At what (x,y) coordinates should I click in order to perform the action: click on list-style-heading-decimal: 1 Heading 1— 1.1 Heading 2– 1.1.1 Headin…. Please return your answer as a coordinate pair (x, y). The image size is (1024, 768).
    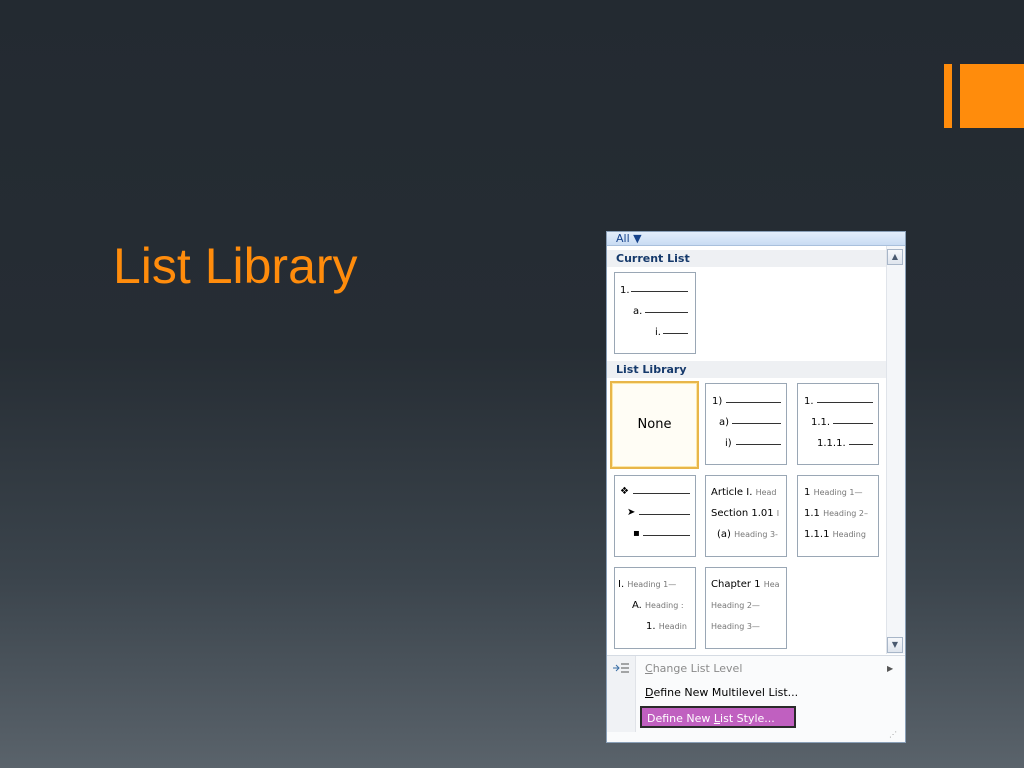
    Looking at the image, I should click on (838, 516).